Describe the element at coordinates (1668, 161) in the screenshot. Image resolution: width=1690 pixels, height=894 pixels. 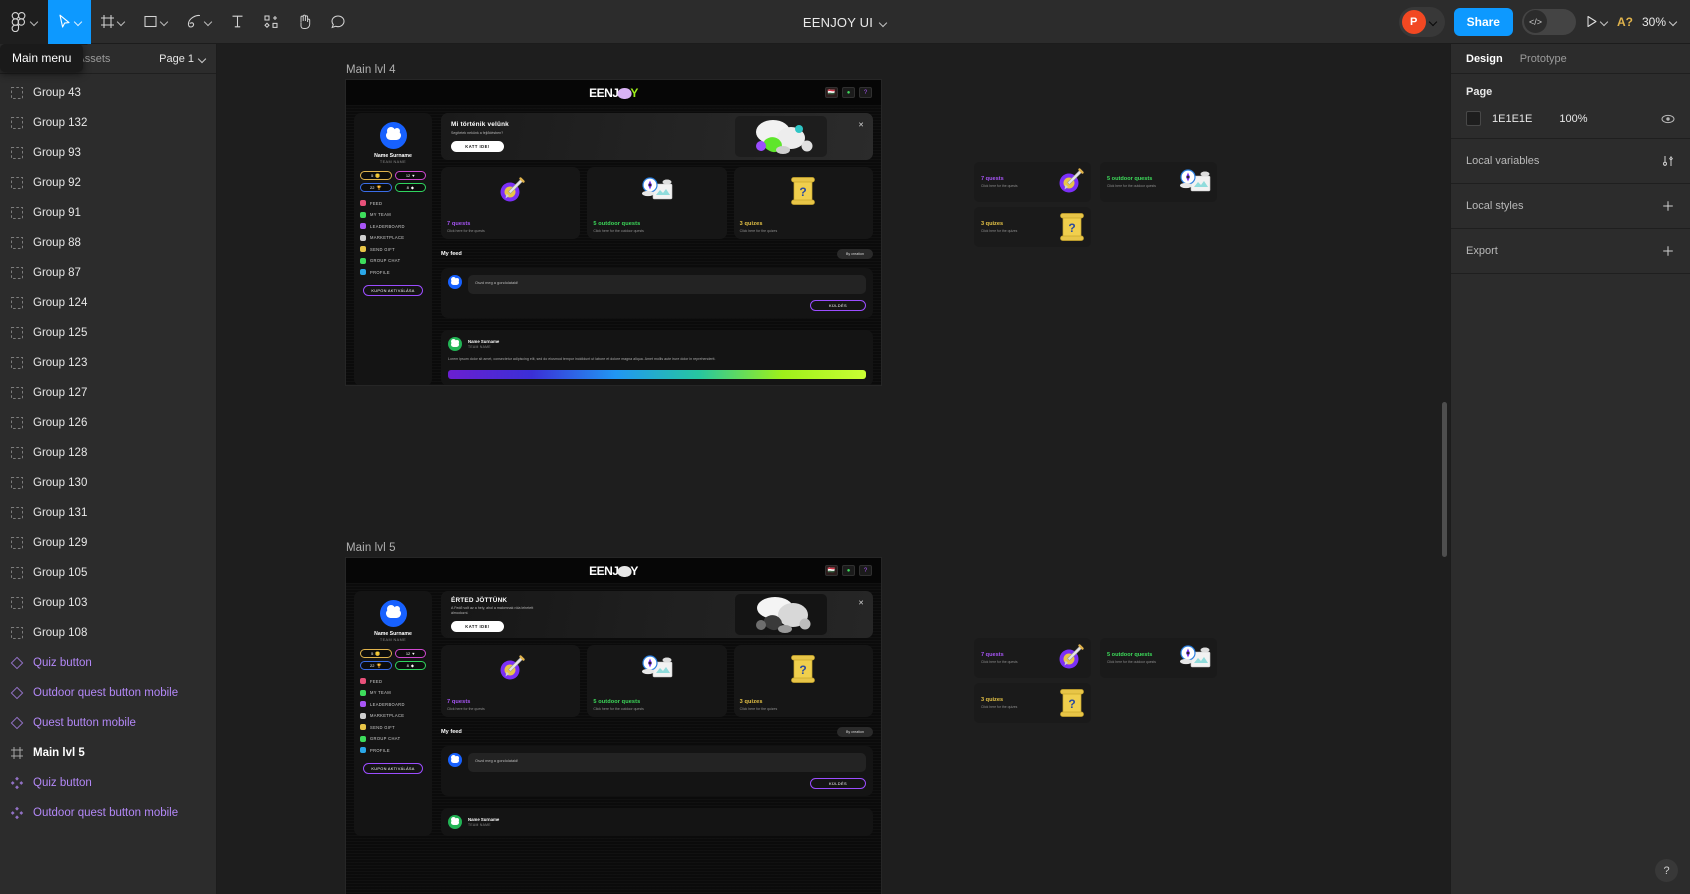
I see `variables-icon` at that location.